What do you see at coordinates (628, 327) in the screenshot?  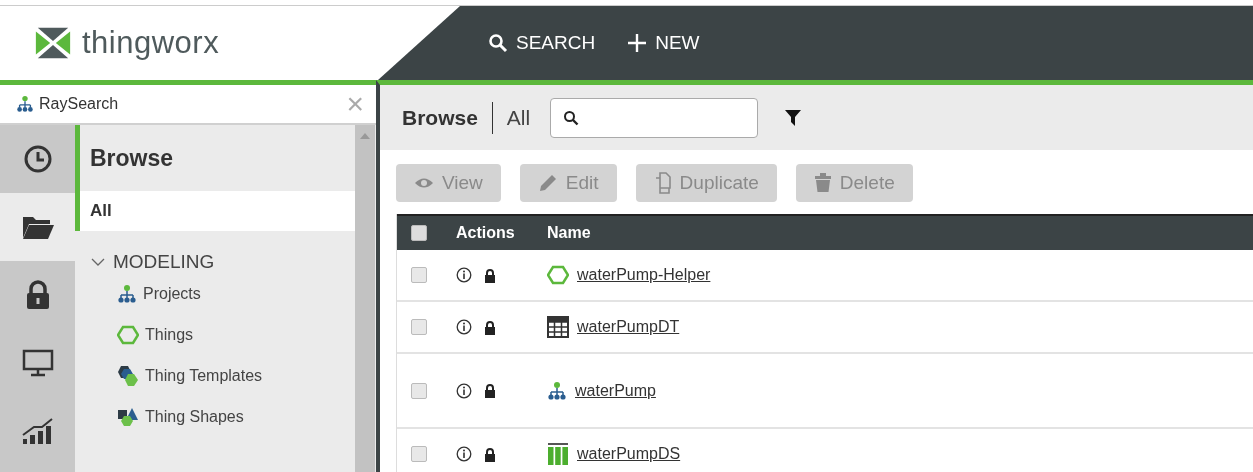 I see `entity-link: waterPumpDT` at bounding box center [628, 327].